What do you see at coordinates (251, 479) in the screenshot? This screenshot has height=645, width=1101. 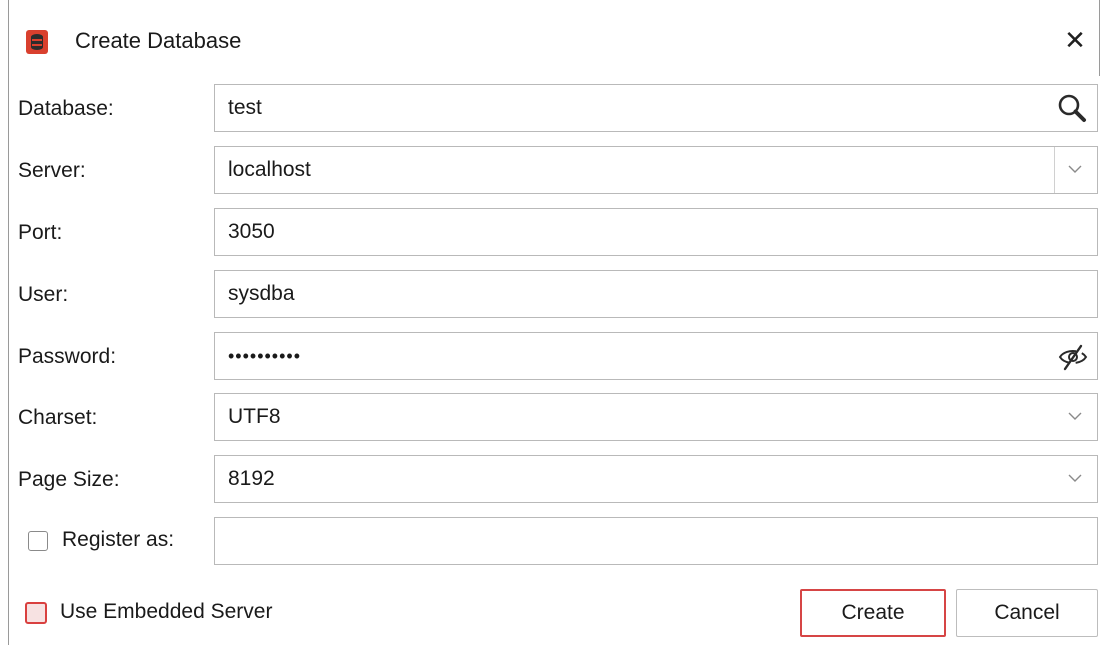 I see `page-size-value: 8192` at bounding box center [251, 479].